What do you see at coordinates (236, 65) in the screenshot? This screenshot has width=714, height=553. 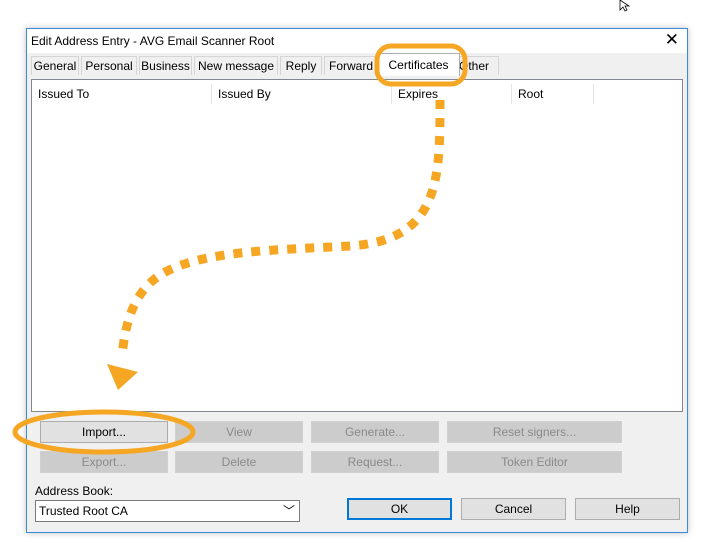 I see `tab-new-message: New message` at bounding box center [236, 65].